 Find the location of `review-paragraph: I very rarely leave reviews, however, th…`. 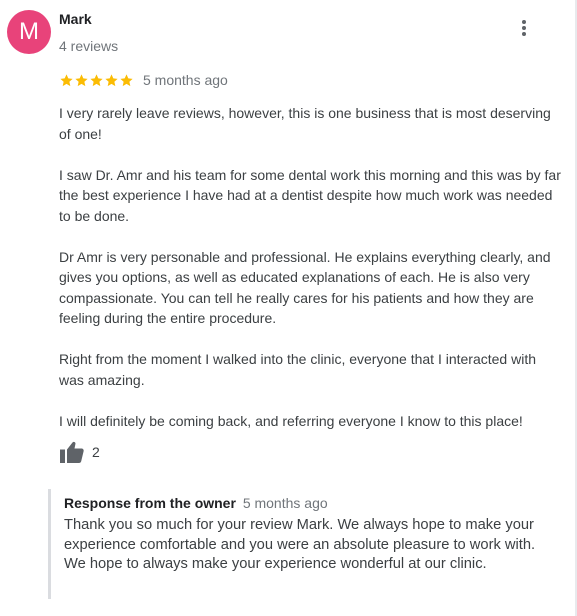

review-paragraph: I very rarely leave reviews, however, th… is located at coordinates (305, 123).